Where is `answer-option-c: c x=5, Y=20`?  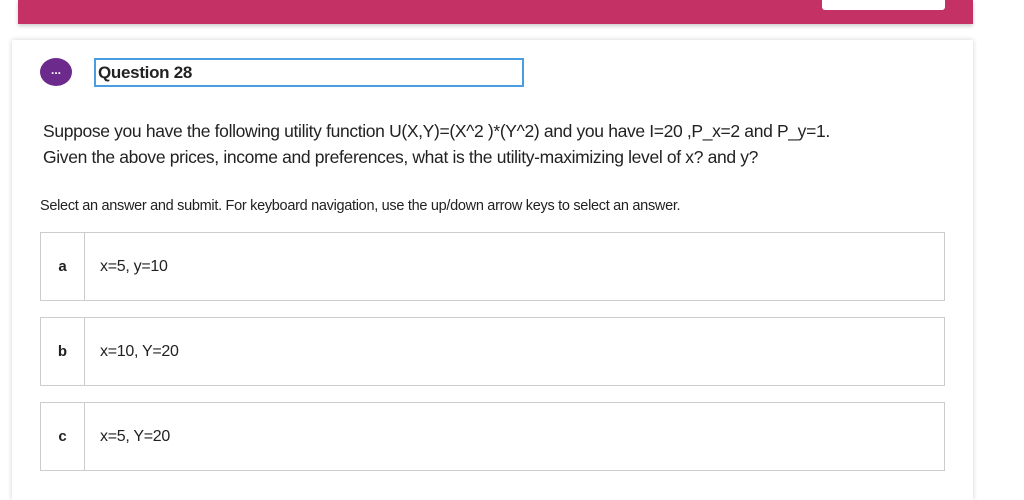
answer-option-c: c x=5, Y=20 is located at coordinates (492, 436).